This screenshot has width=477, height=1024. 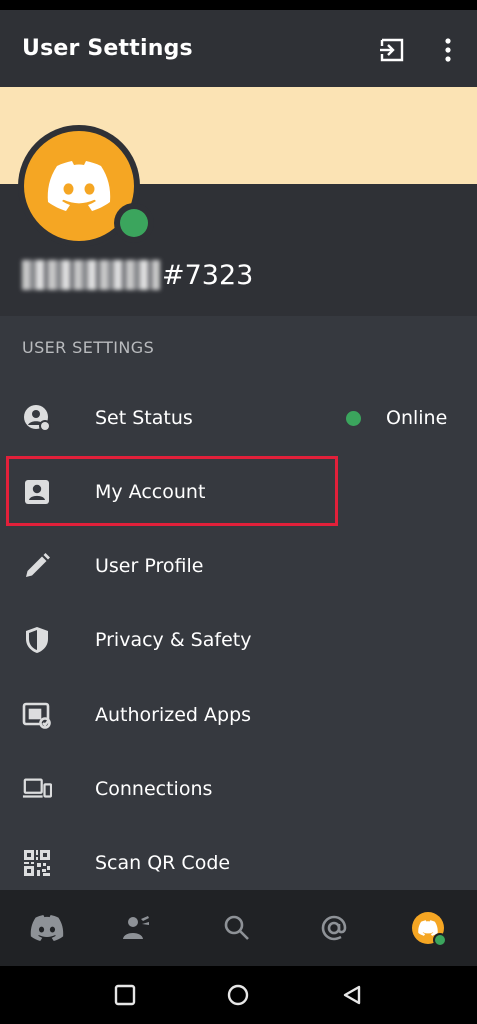 What do you see at coordinates (417, 418) in the screenshot?
I see `status-value: Online` at bounding box center [417, 418].